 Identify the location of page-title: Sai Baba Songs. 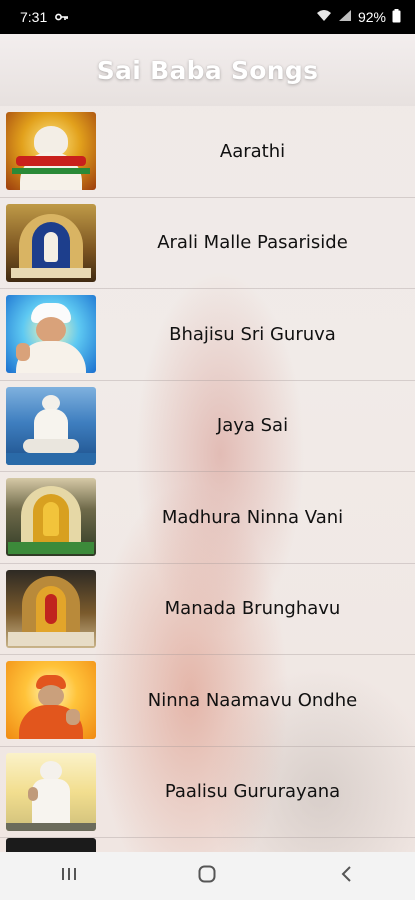
(207, 70).